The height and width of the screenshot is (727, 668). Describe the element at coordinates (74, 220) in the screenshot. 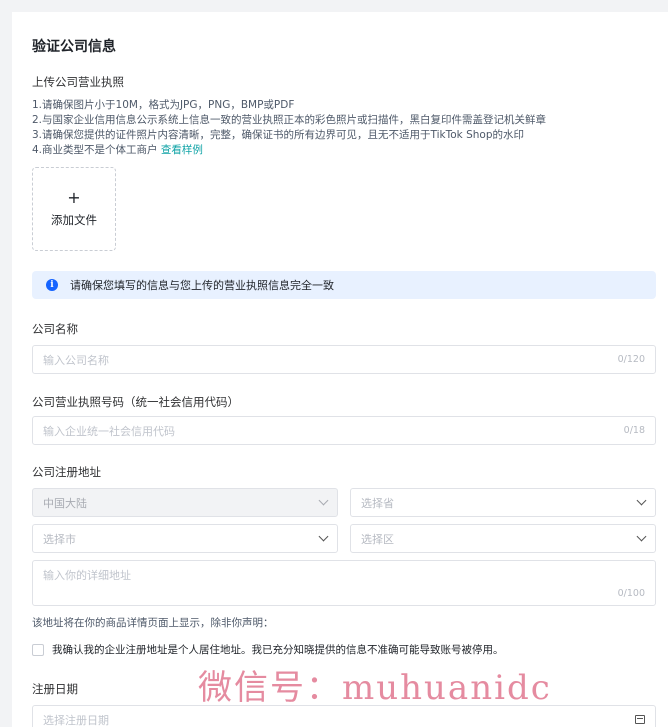

I see `add-file-label: 添加文件` at that location.